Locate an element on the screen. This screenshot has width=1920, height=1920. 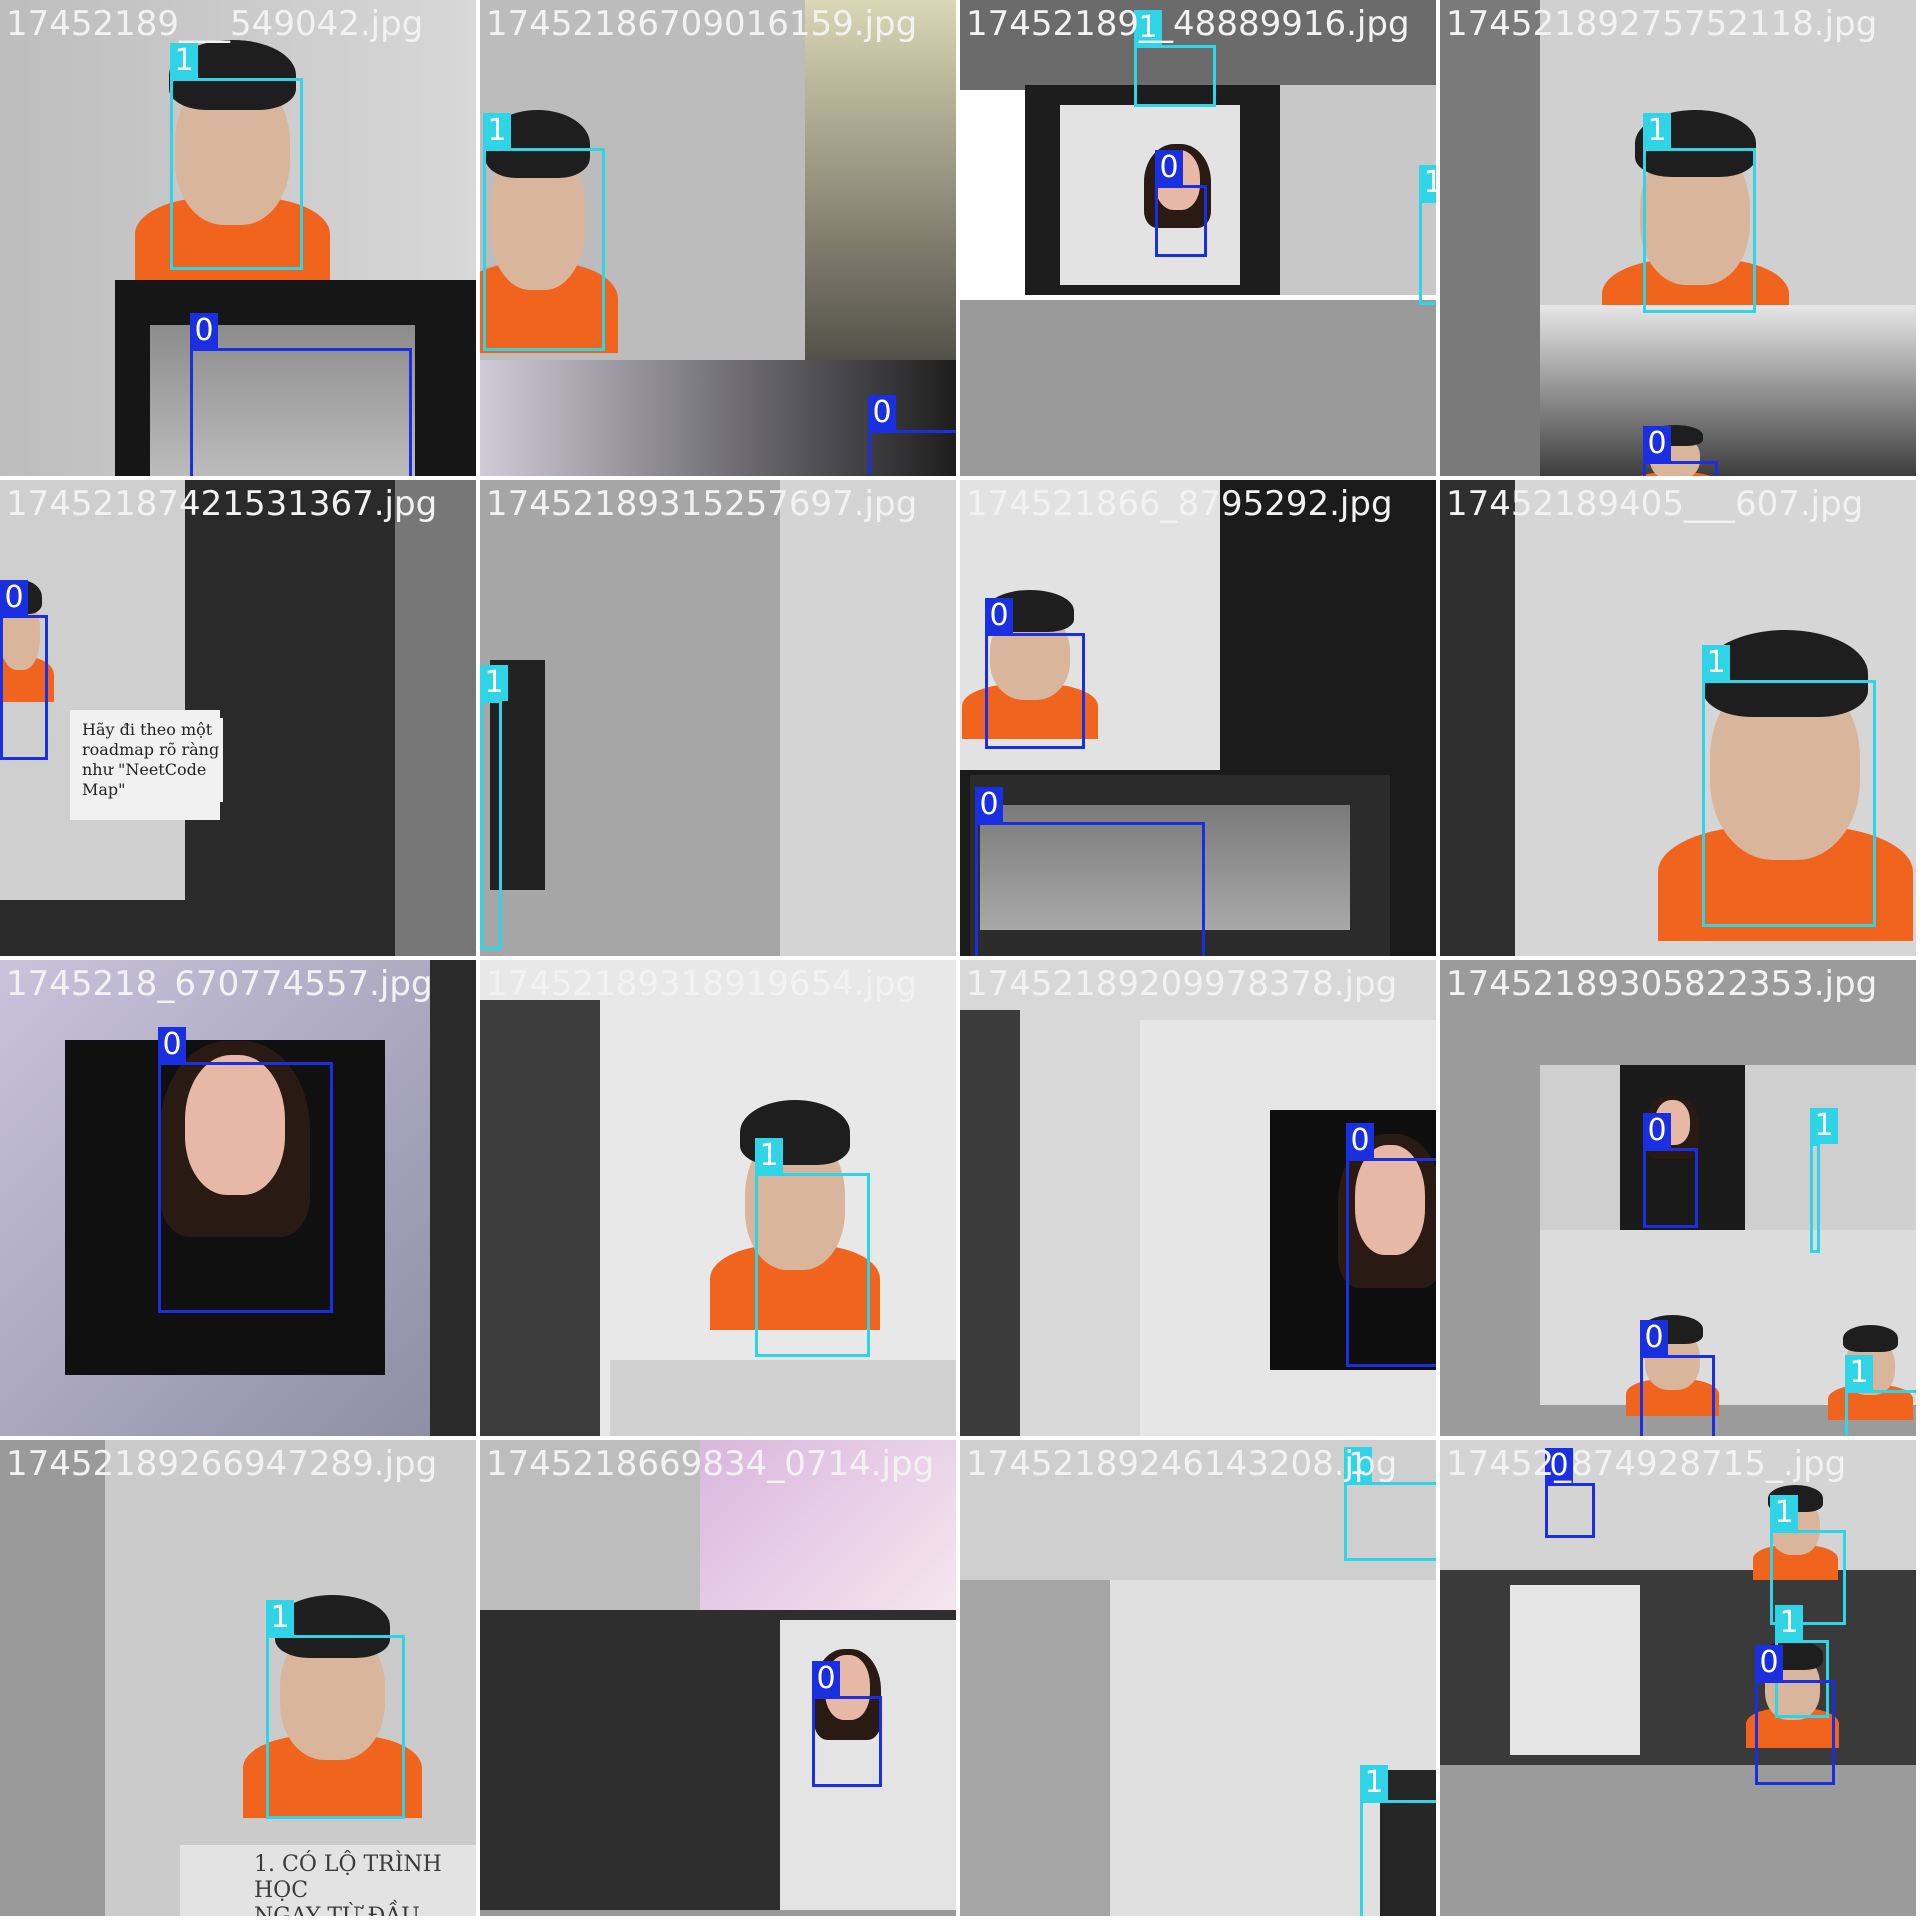
phone-screen is located at coordinates (1575, 1670).